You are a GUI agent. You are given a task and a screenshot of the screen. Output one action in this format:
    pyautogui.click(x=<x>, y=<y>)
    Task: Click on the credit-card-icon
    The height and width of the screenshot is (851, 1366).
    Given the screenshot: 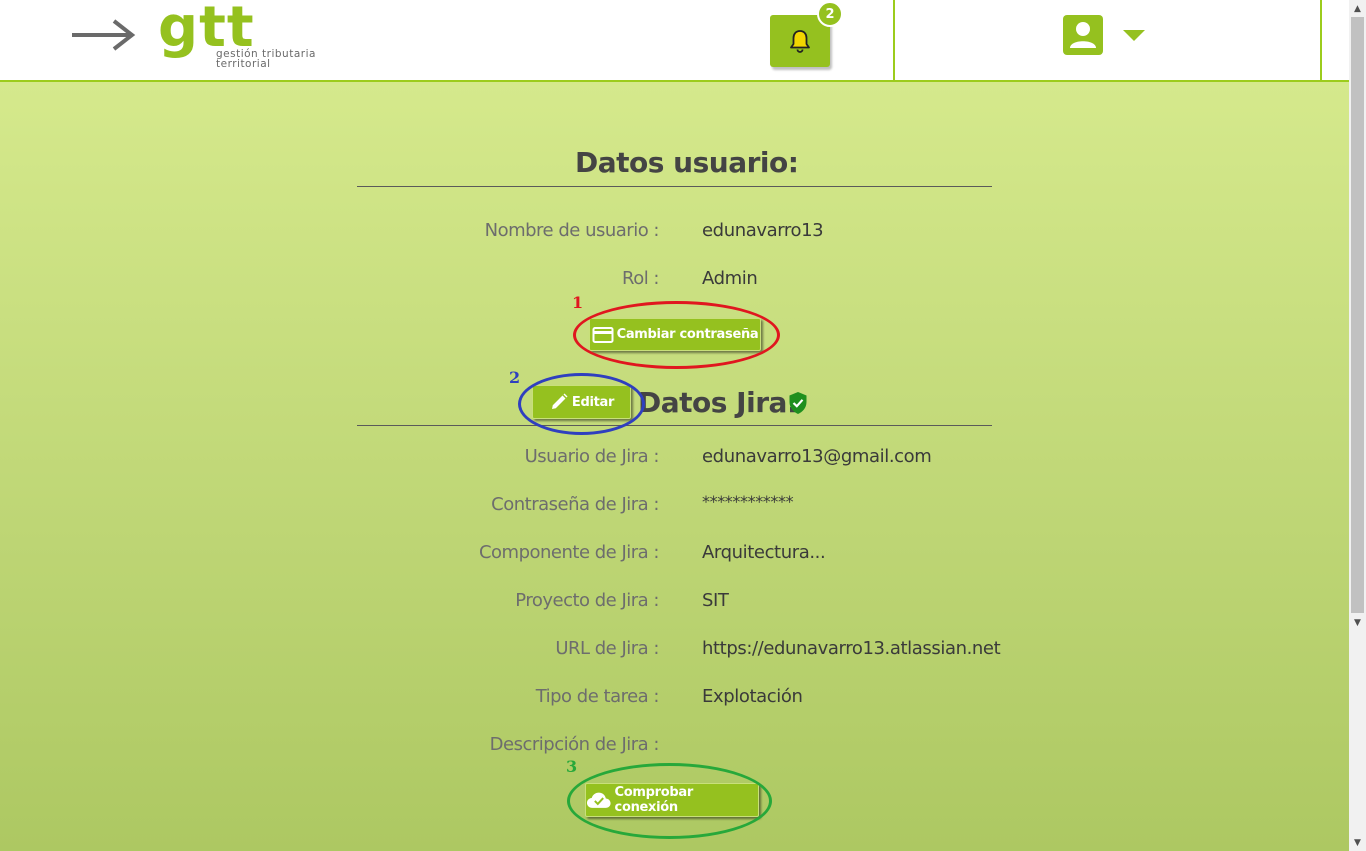 What is the action you would take?
    pyautogui.click(x=603, y=334)
    